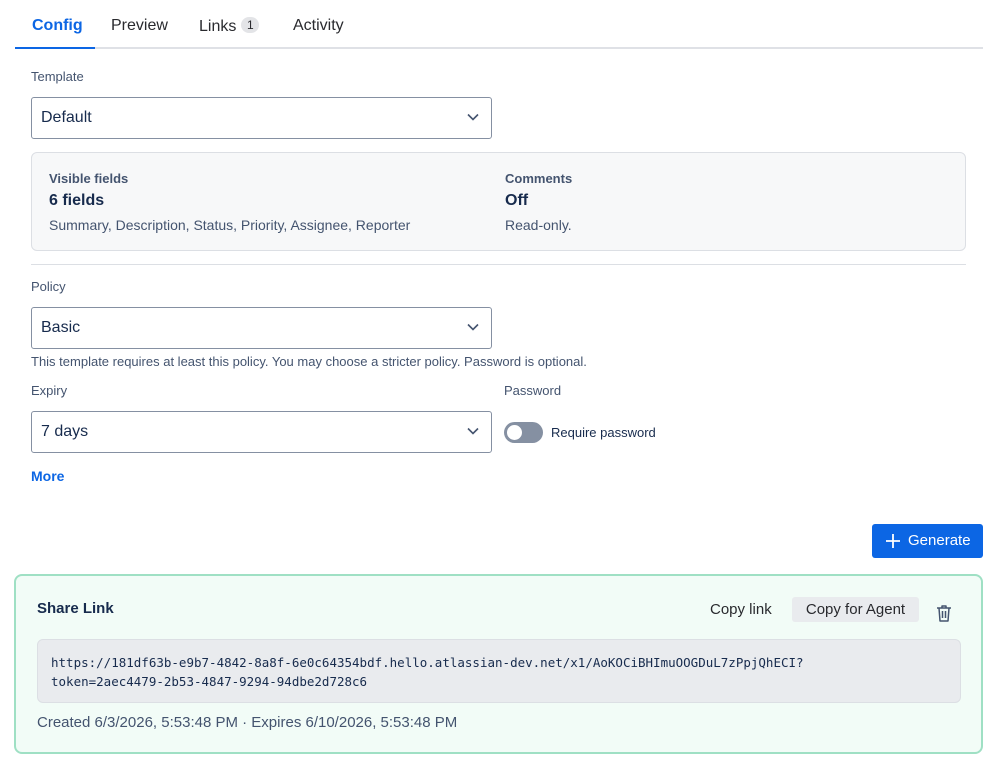 The height and width of the screenshot is (781, 999). I want to click on policy-select: Basic, so click(261, 328).